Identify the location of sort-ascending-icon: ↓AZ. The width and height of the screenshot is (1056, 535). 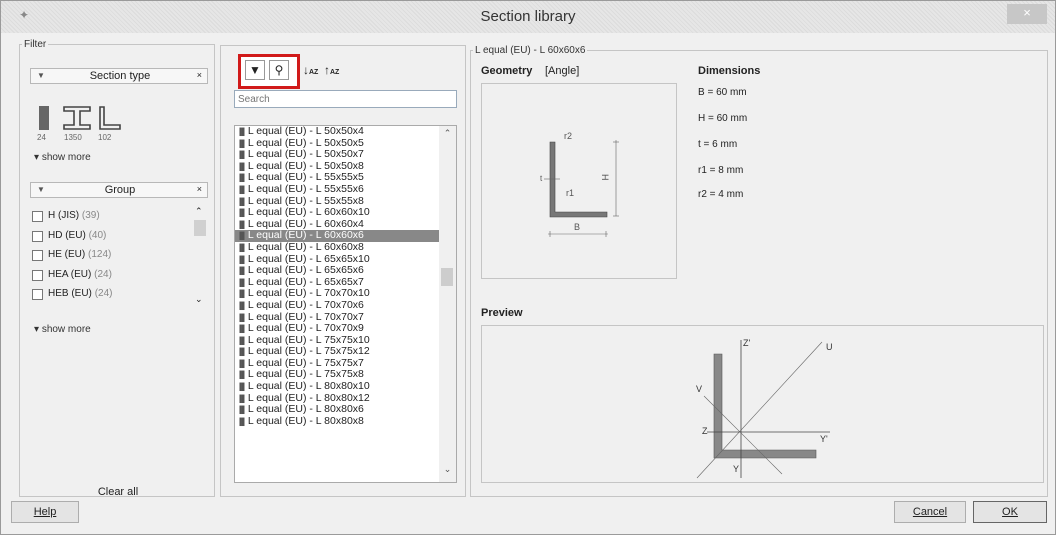
(310, 70).